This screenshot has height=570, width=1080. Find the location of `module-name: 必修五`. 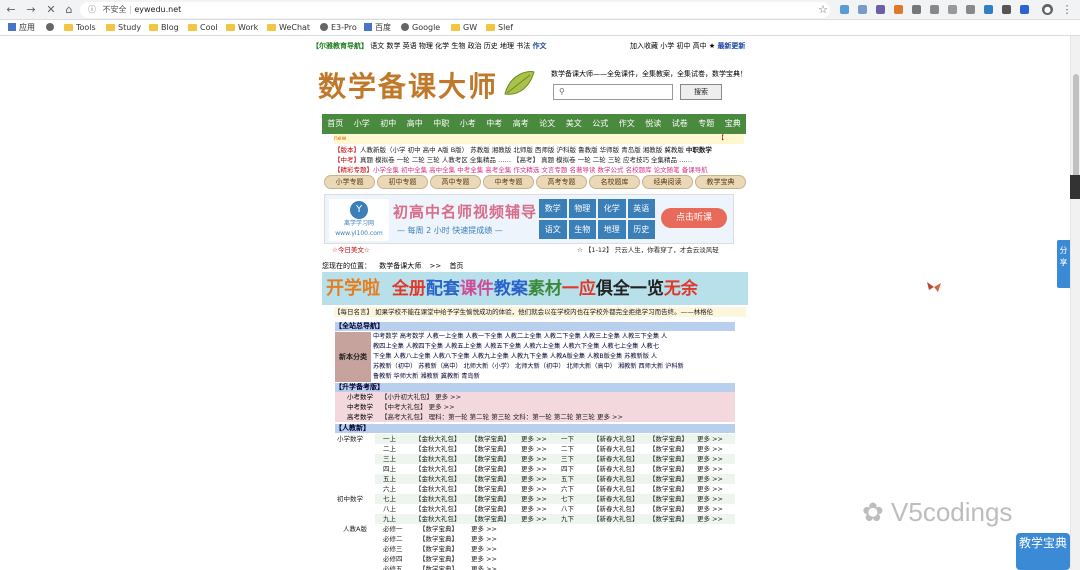

module-name: 必修五 is located at coordinates (393, 567).